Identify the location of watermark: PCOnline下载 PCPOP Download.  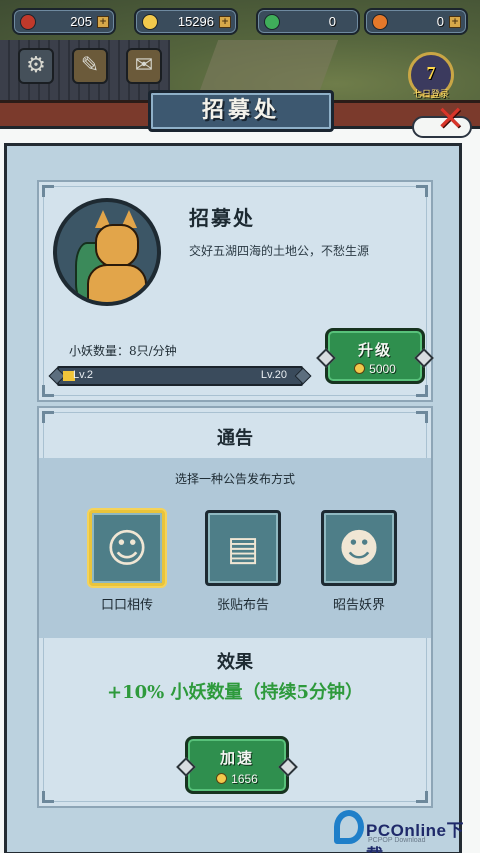
(407, 831).